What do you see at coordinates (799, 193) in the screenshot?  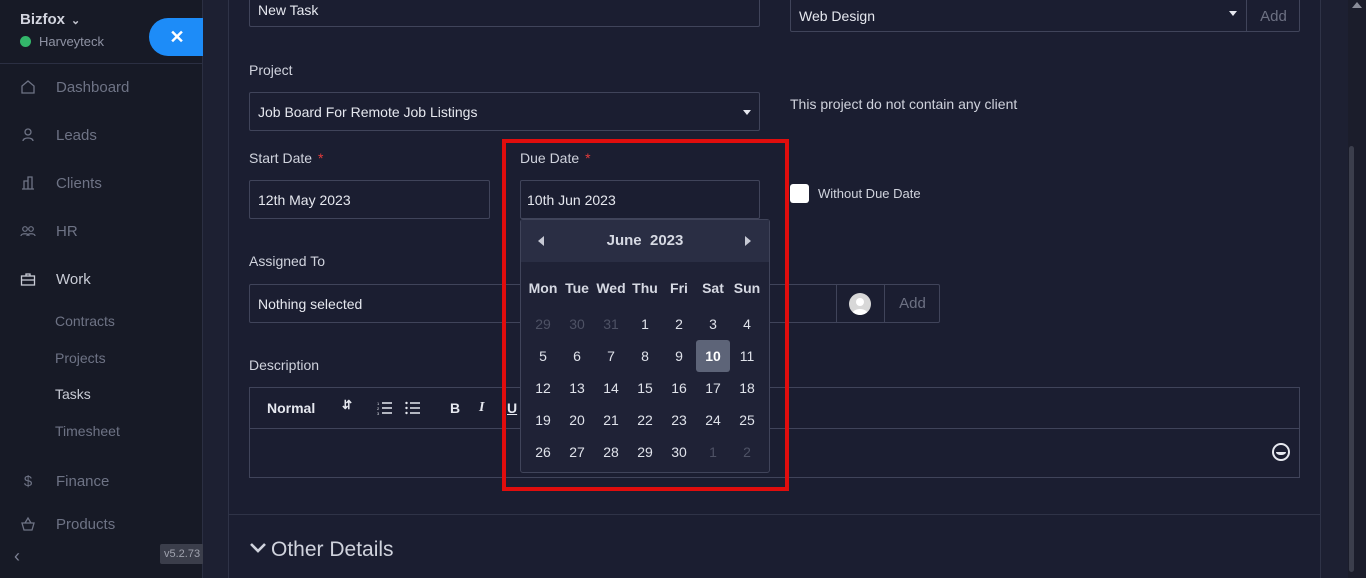 I see `without-due-date-checkbox` at bounding box center [799, 193].